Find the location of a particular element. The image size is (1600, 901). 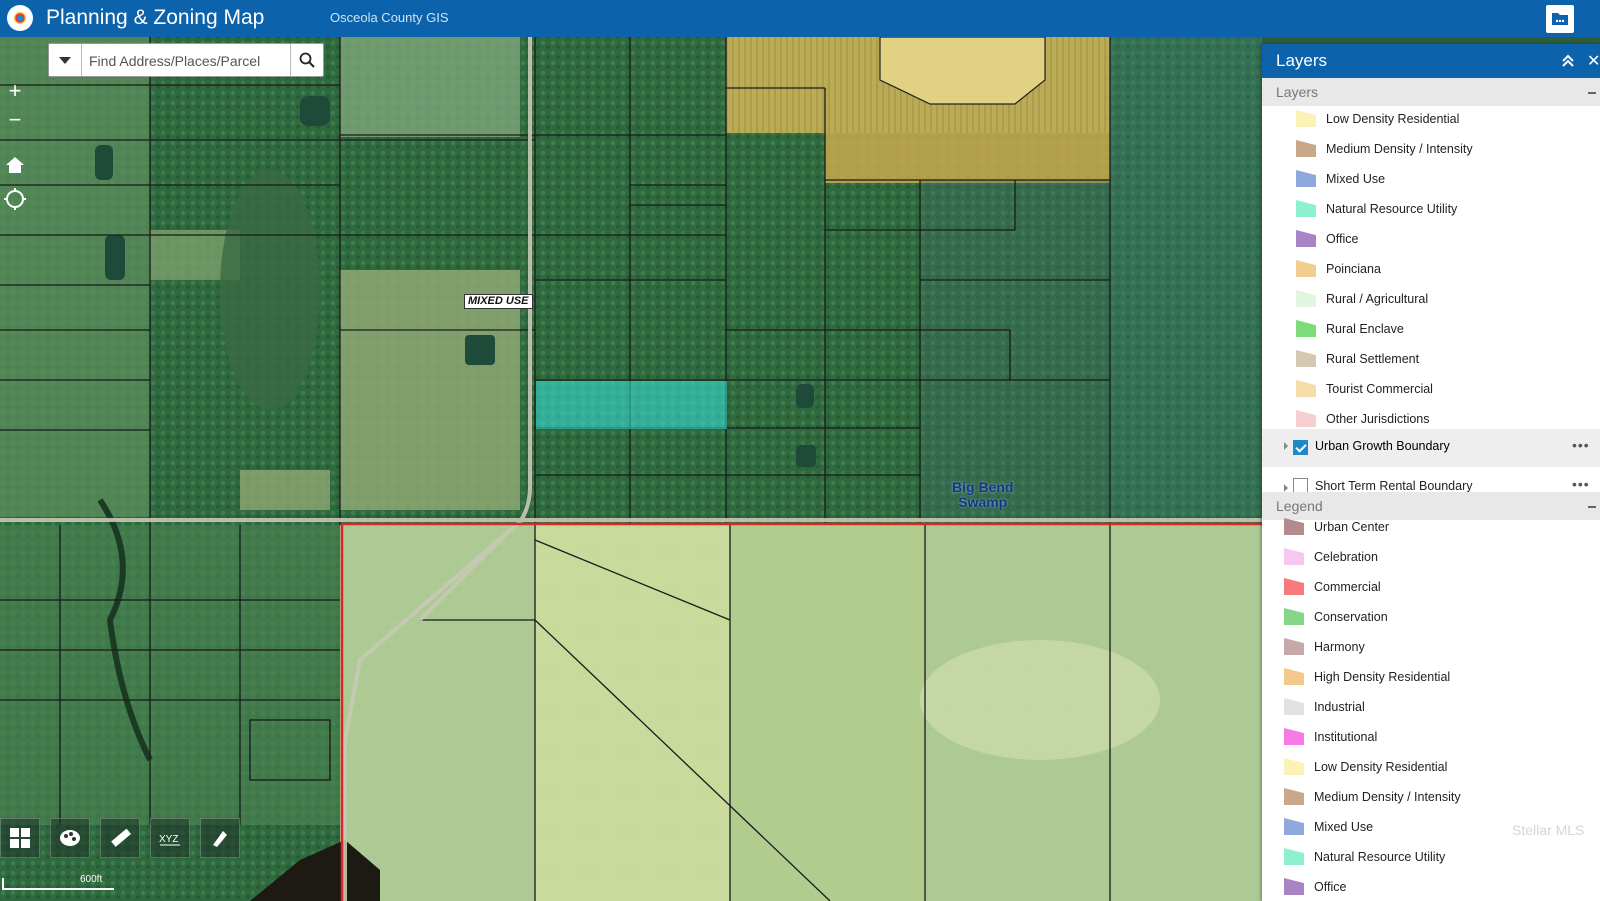

layer-item-label: Office is located at coordinates (1342, 239).